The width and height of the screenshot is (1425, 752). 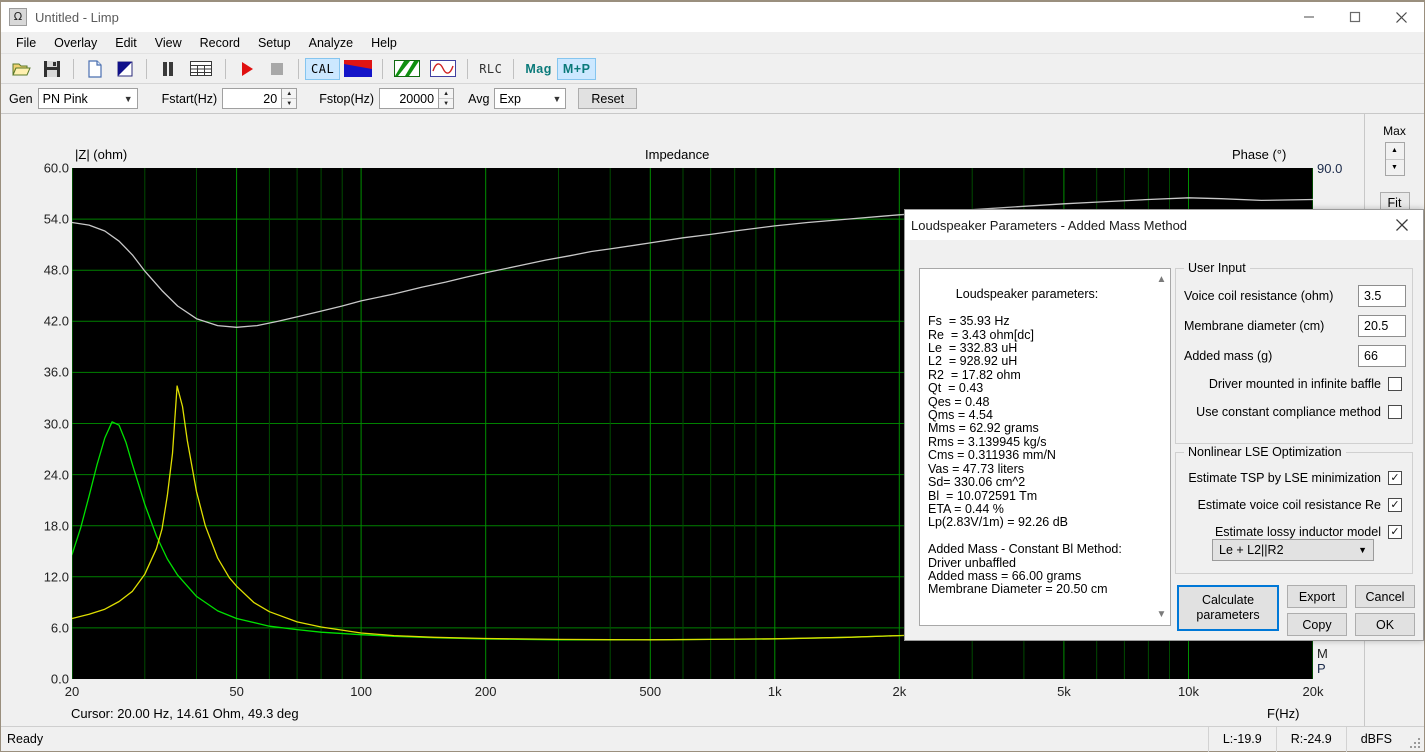 What do you see at coordinates (1394, 131) in the screenshot?
I see `max-label: Max` at bounding box center [1394, 131].